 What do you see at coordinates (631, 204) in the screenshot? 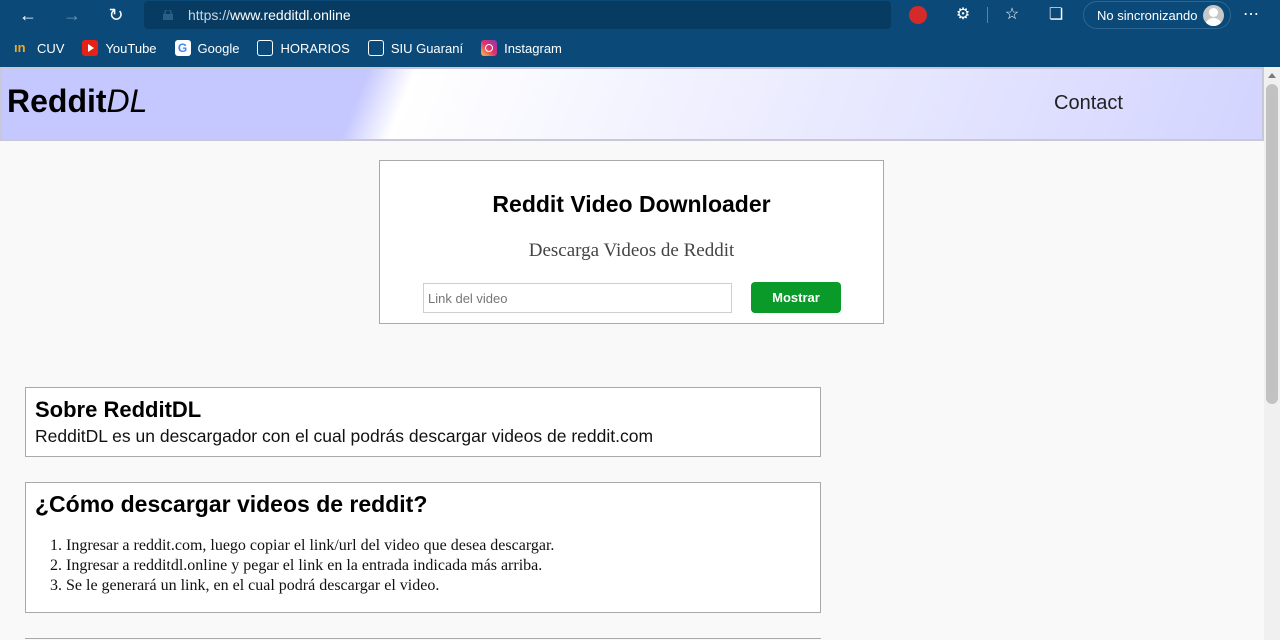
I see `downloader-title: Reddit Video Downloader` at bounding box center [631, 204].